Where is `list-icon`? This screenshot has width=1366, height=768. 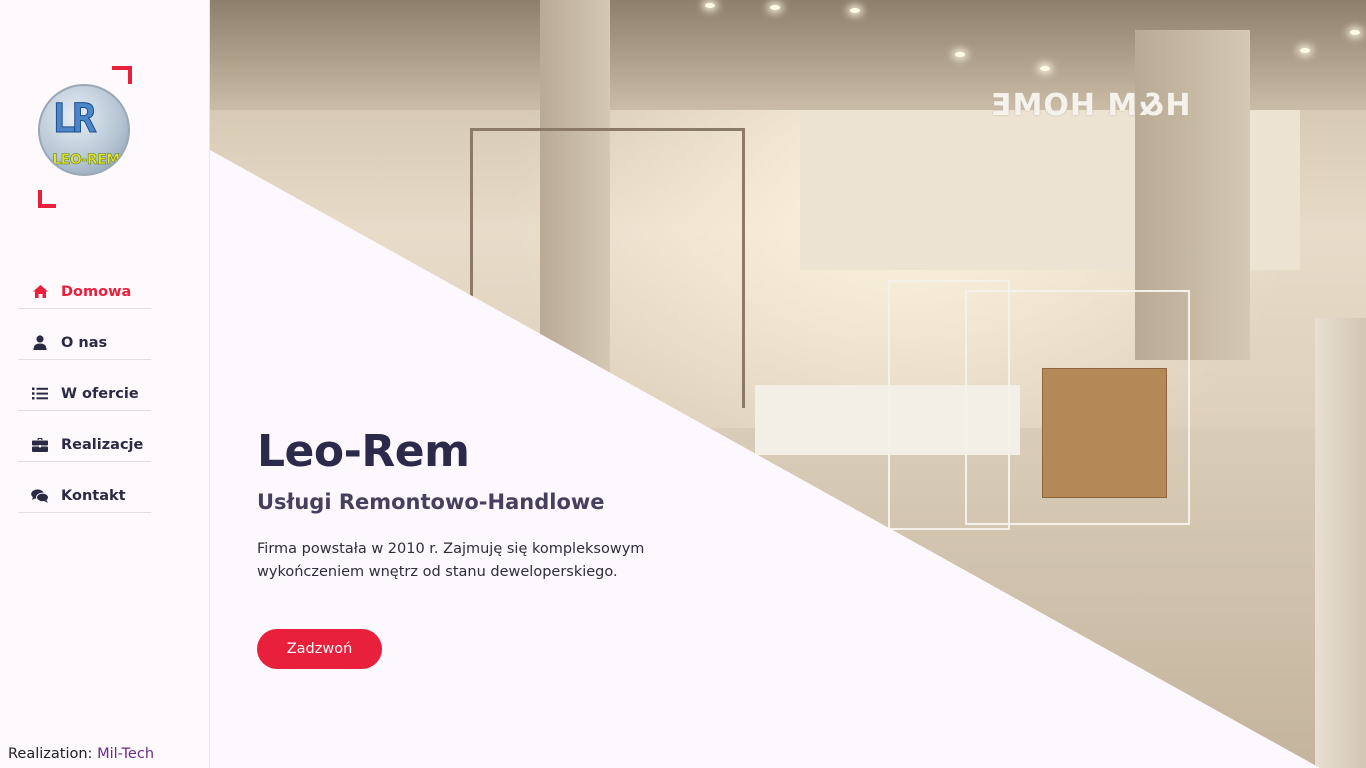 list-icon is located at coordinates (40, 394).